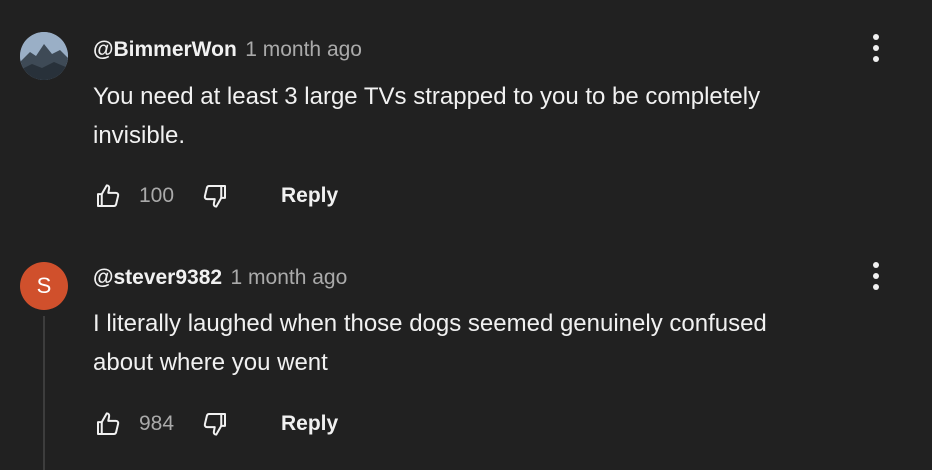  What do you see at coordinates (157, 423) in the screenshot?
I see `like-count: 984` at bounding box center [157, 423].